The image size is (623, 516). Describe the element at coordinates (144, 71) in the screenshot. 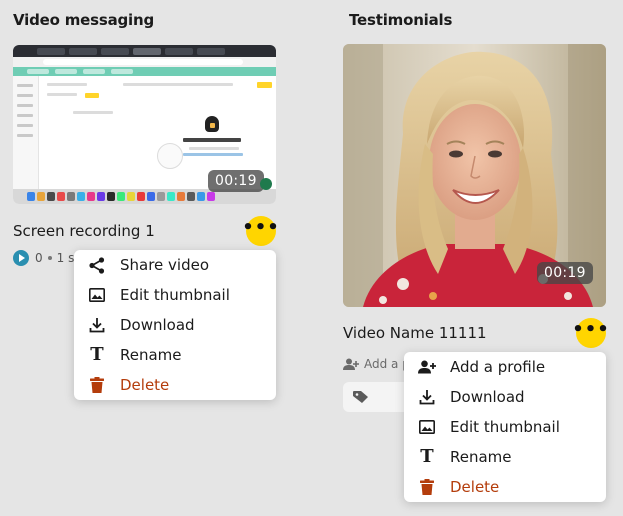

I see `screenshot-app-nav` at that location.